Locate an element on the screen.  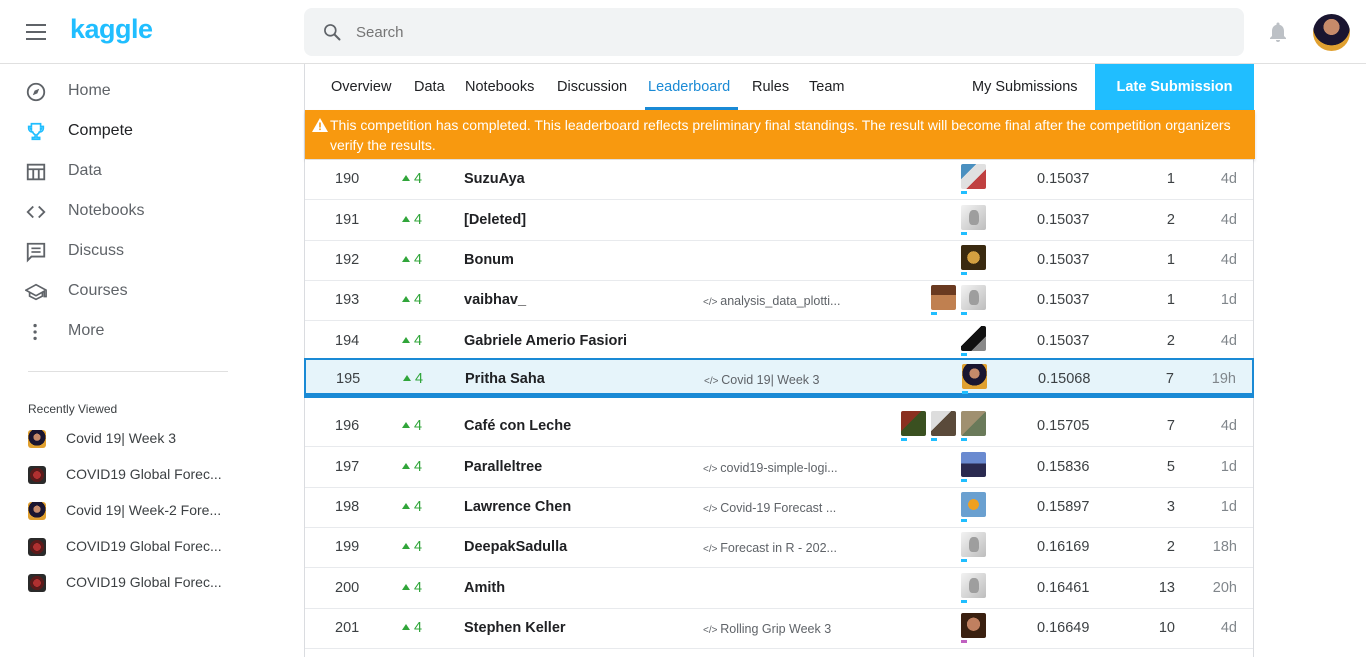
team-name: Pritha Saha is located at coordinates (505, 379).